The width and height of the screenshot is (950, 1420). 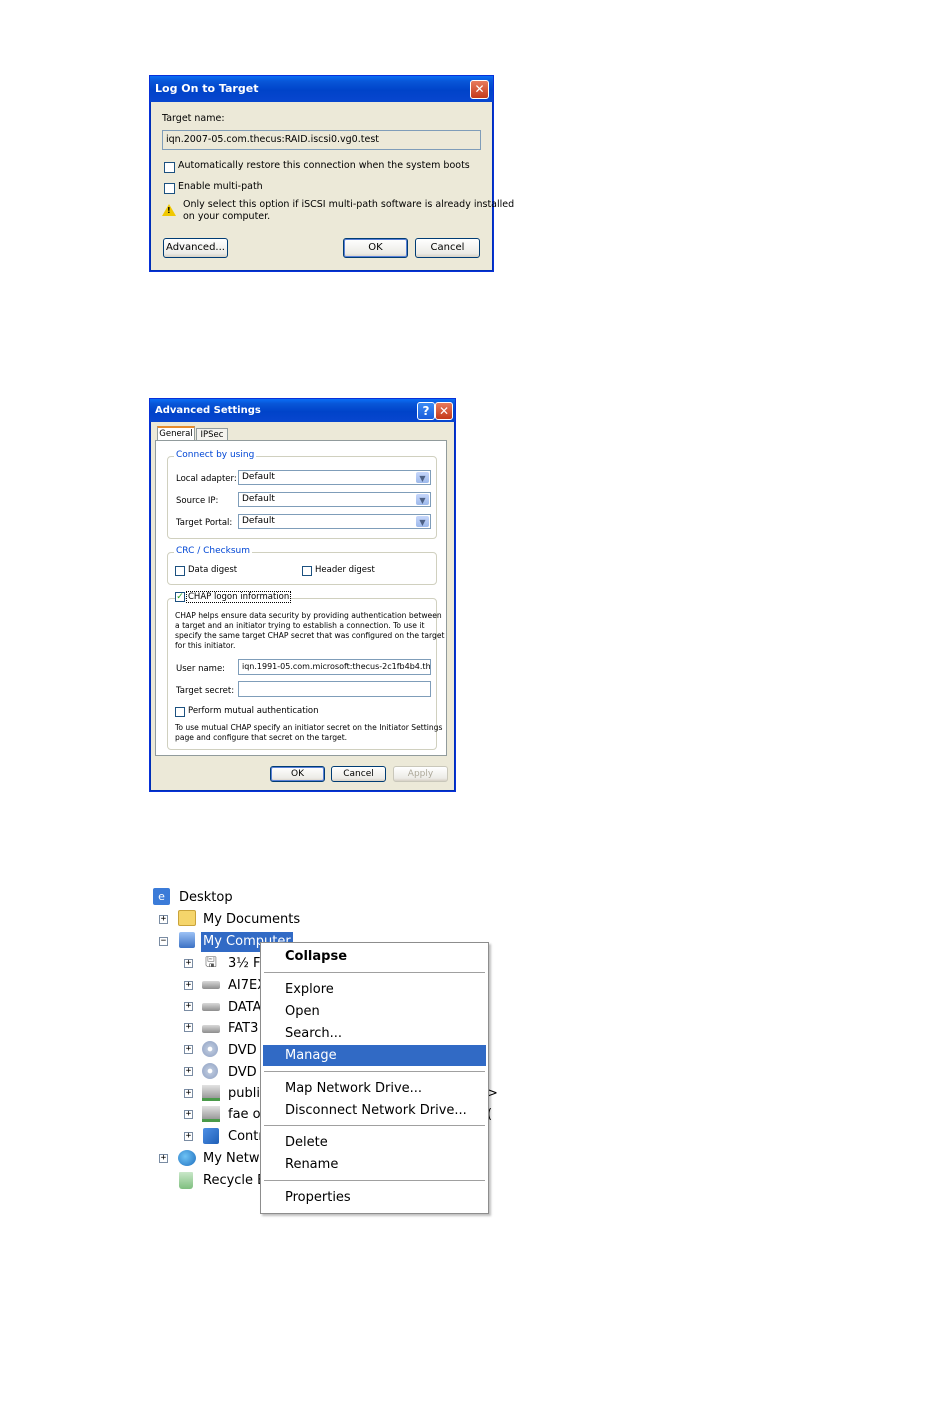 I want to click on menu-item-delete: Delete, so click(x=374, y=1142).